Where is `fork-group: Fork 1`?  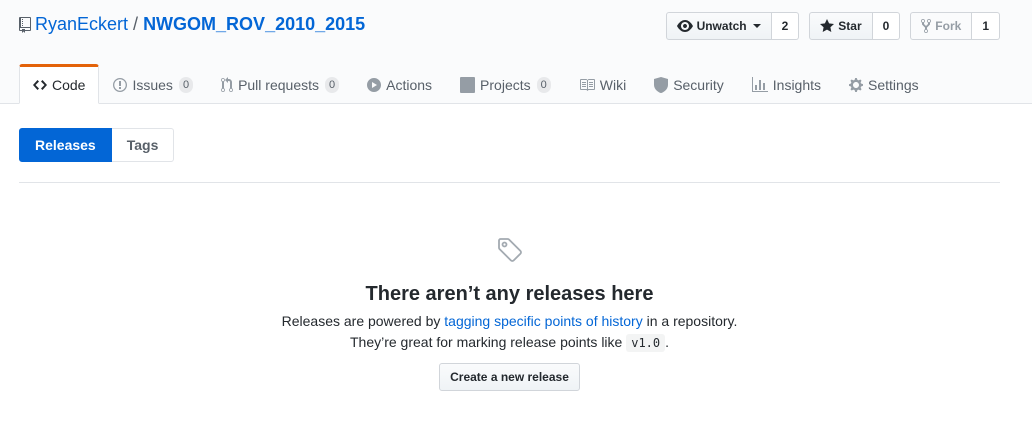
fork-group: Fork 1 is located at coordinates (955, 26).